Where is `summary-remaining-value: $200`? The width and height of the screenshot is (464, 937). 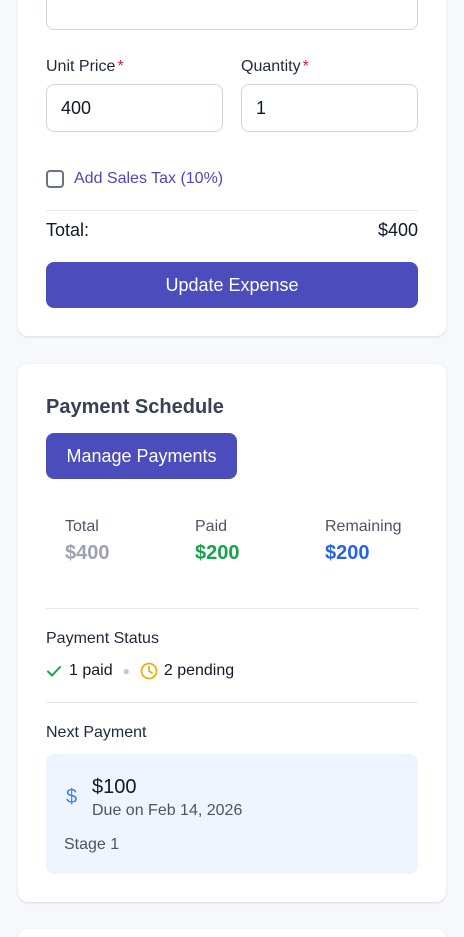
summary-remaining-value: $200 is located at coordinates (347, 553).